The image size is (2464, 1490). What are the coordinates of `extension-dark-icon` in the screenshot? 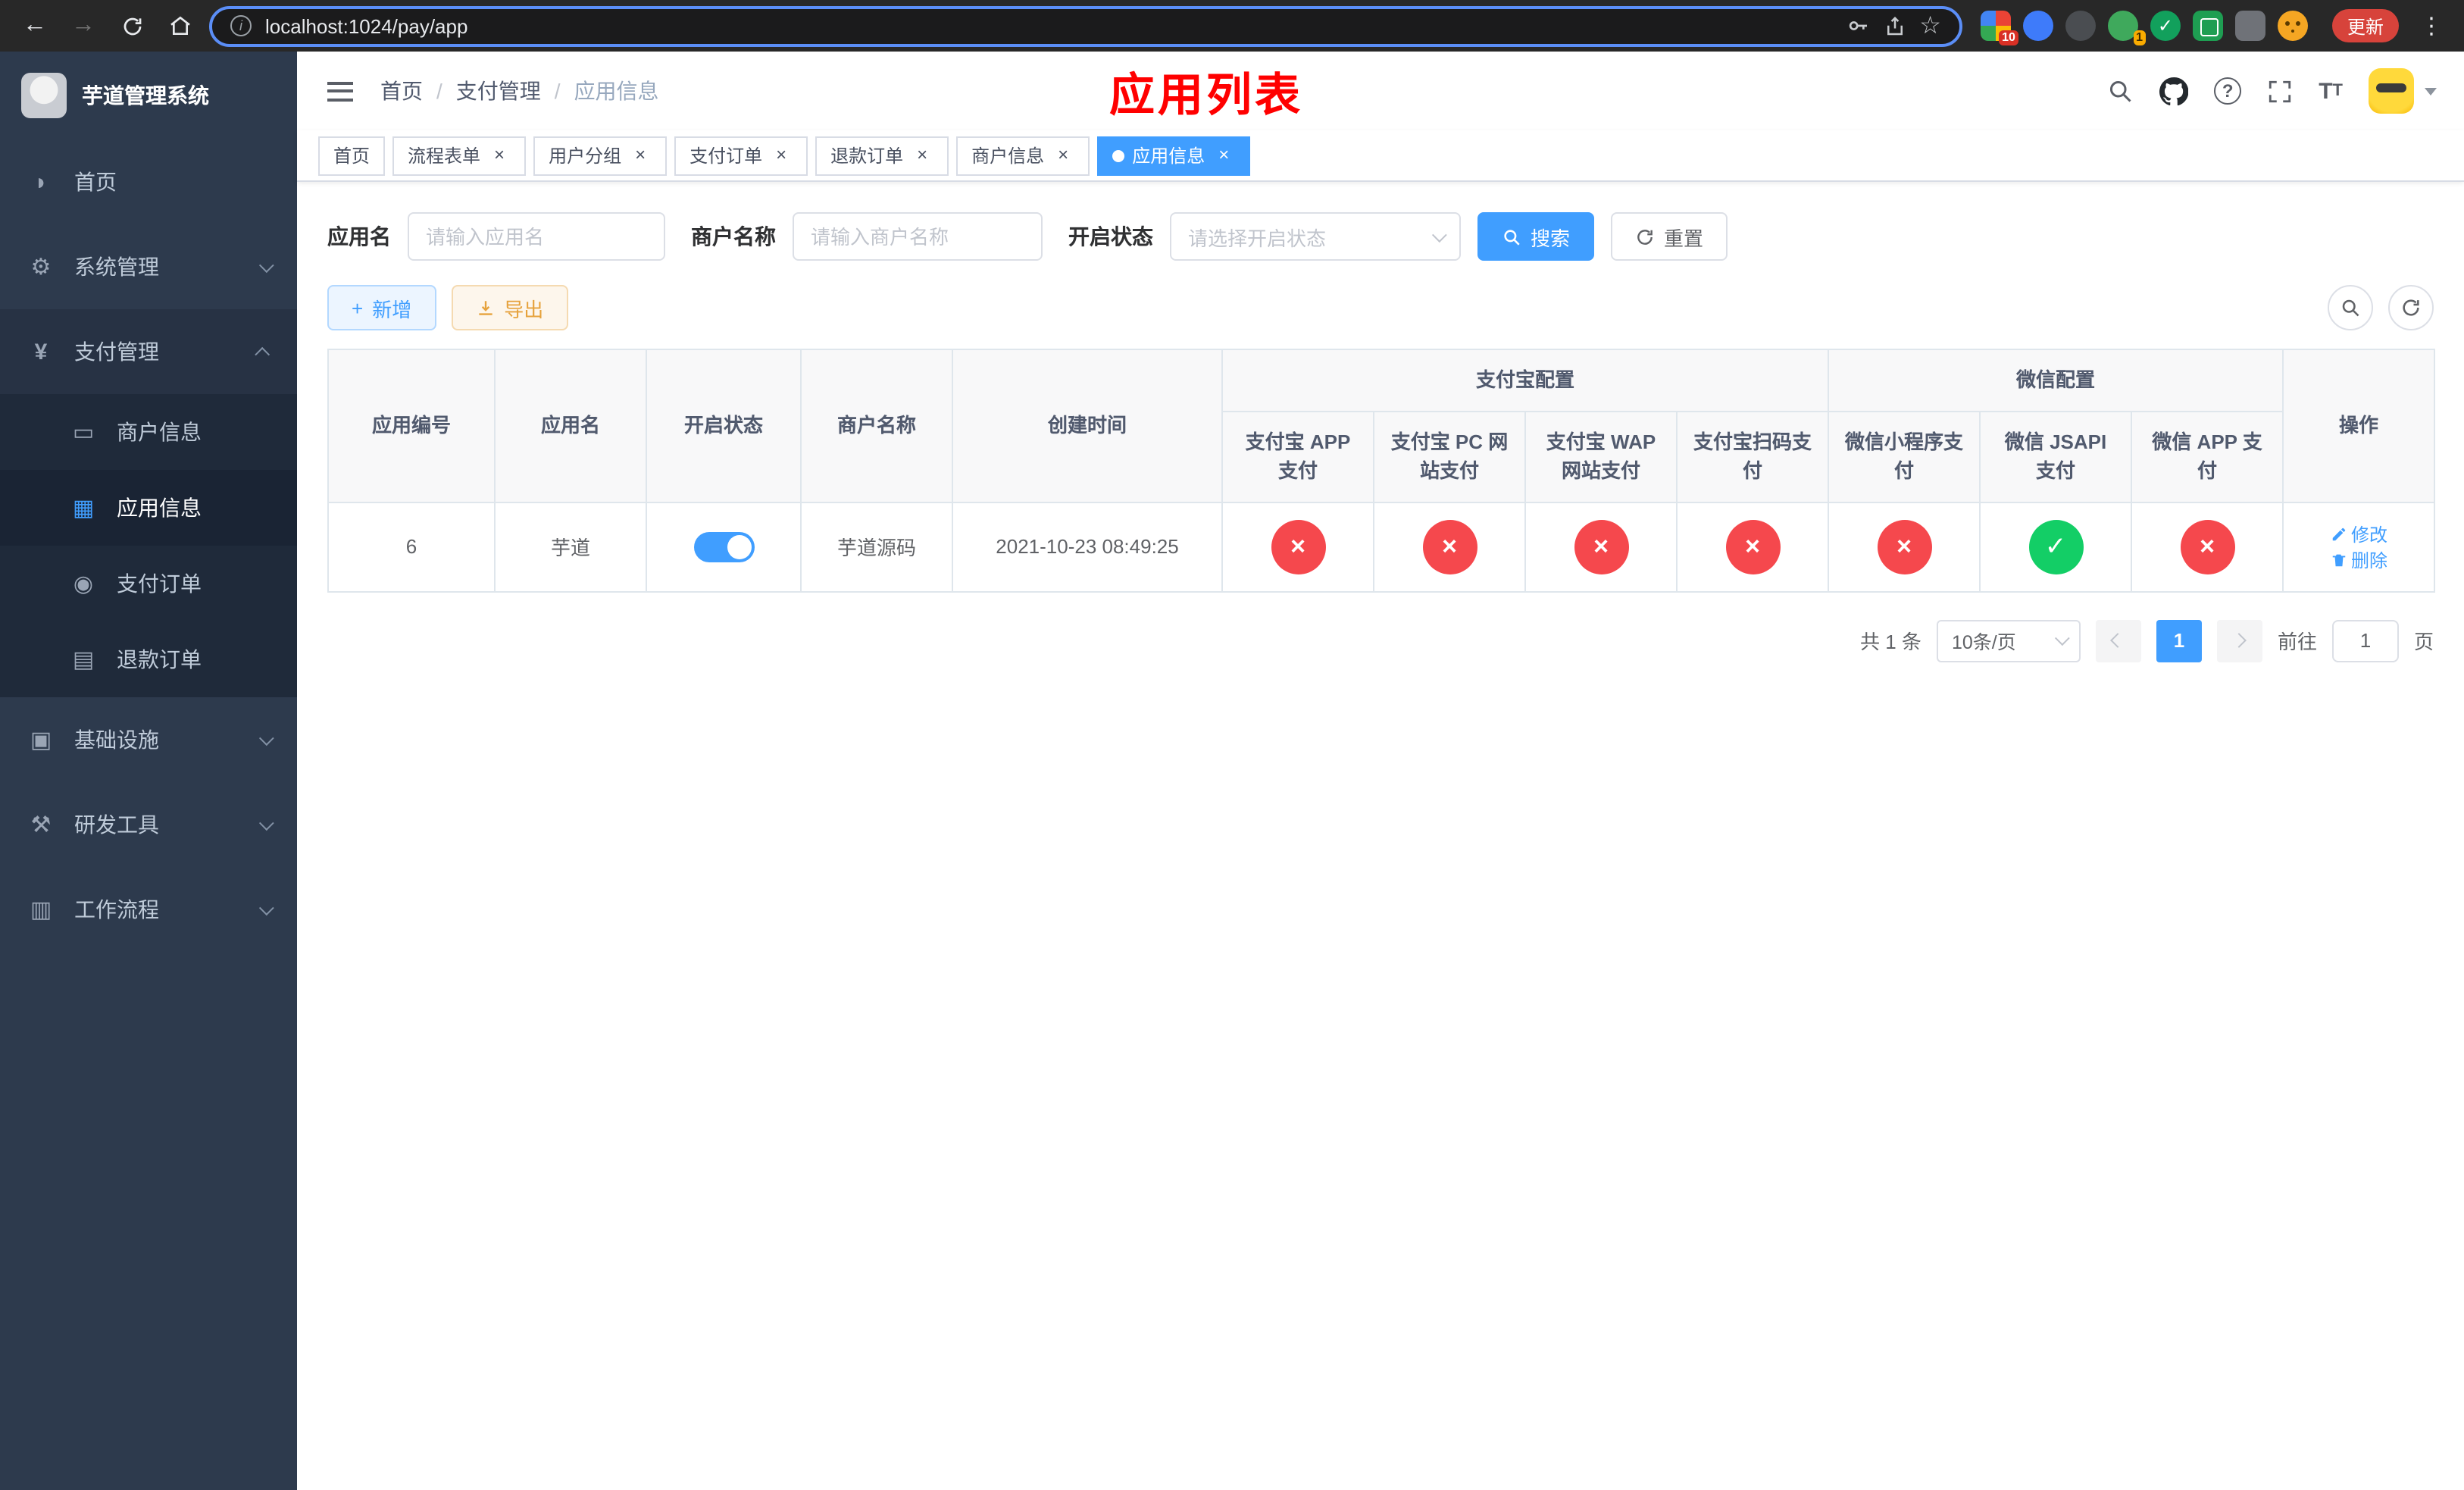 It's located at (2080, 26).